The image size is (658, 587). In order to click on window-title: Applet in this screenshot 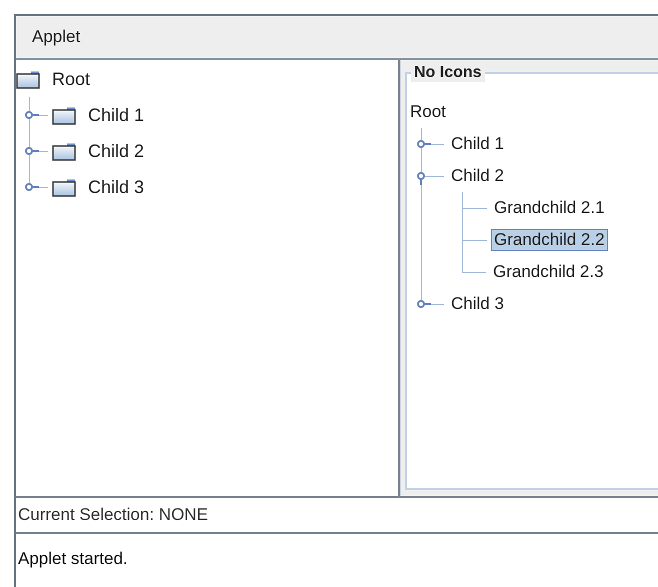, I will do `click(337, 38)`.